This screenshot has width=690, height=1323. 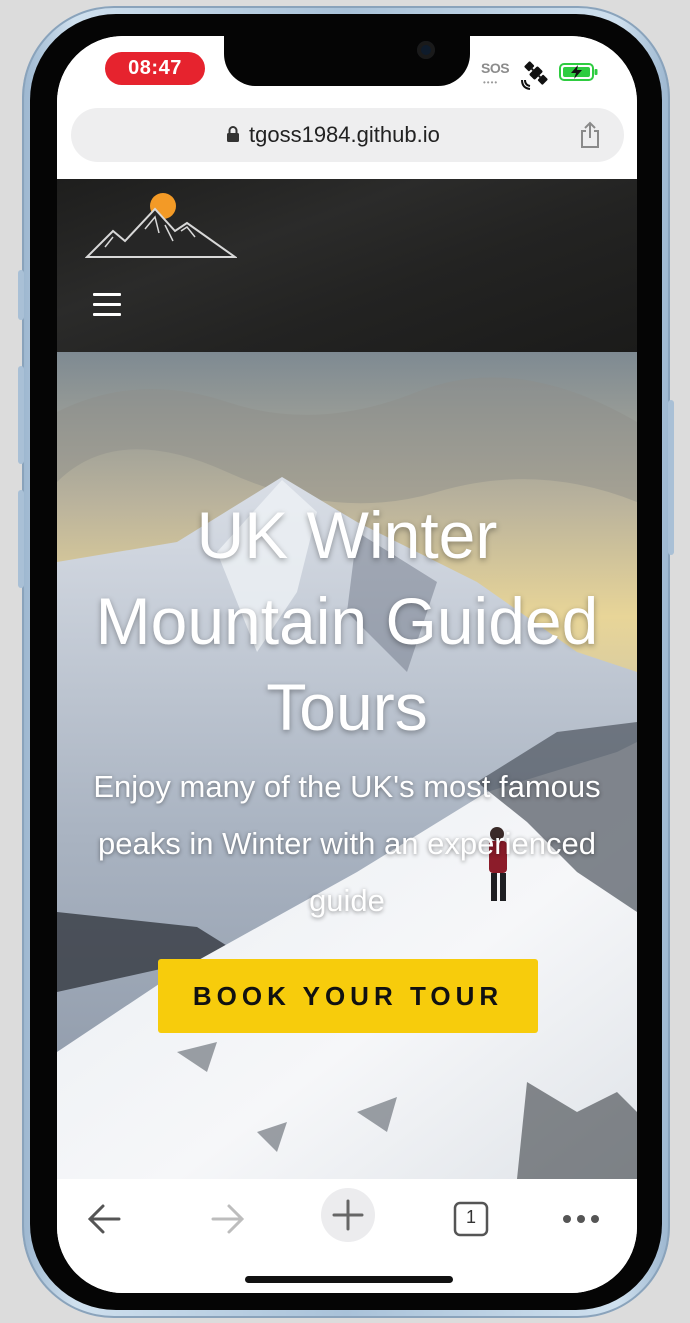 I want to click on status-time: 08:47, so click(x=155, y=68).